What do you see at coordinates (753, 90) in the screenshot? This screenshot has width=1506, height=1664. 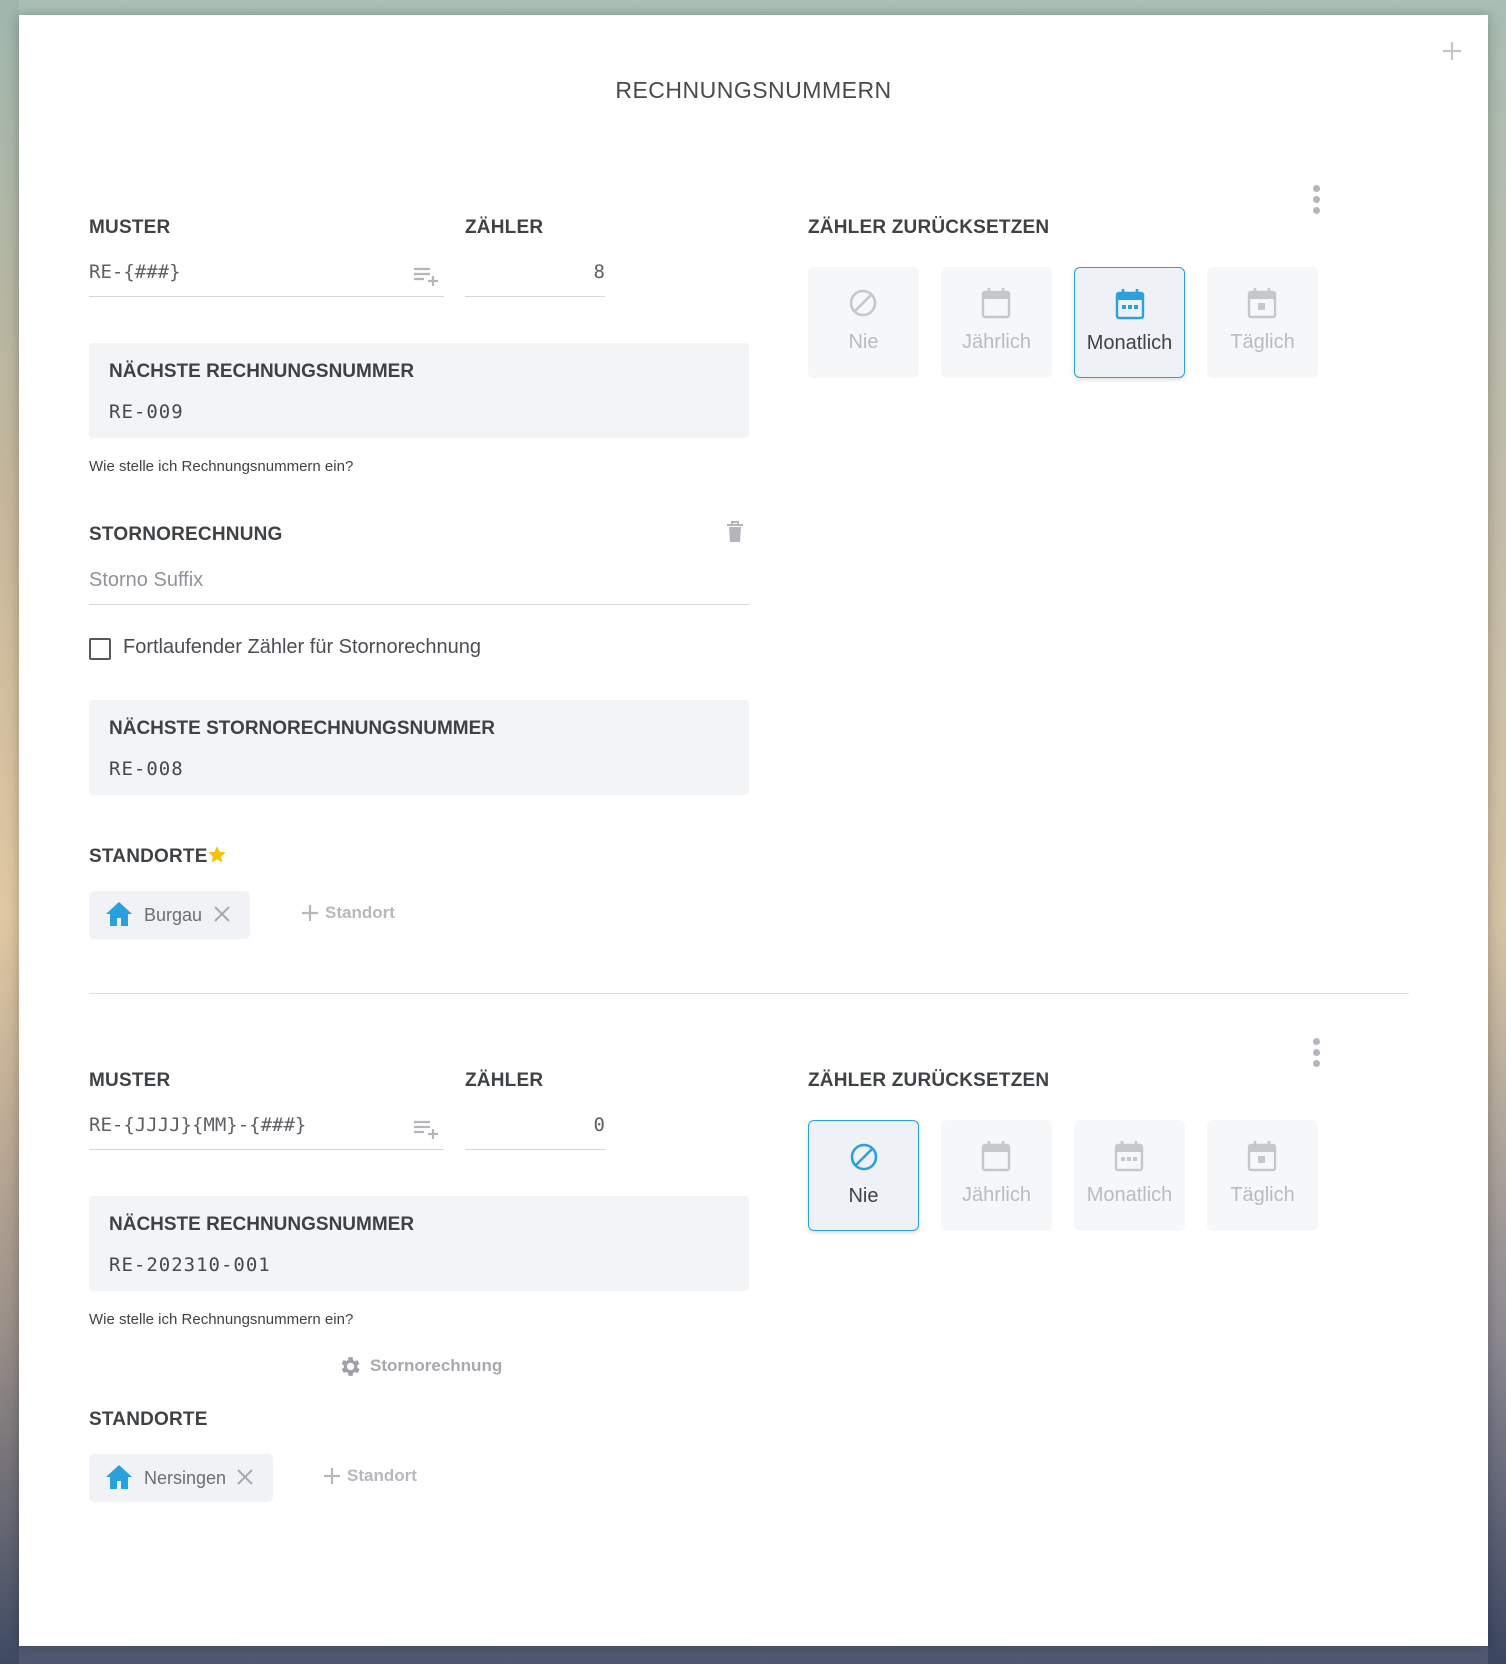 I see `page-title: RECHNUNGSNUMMERN` at bounding box center [753, 90].